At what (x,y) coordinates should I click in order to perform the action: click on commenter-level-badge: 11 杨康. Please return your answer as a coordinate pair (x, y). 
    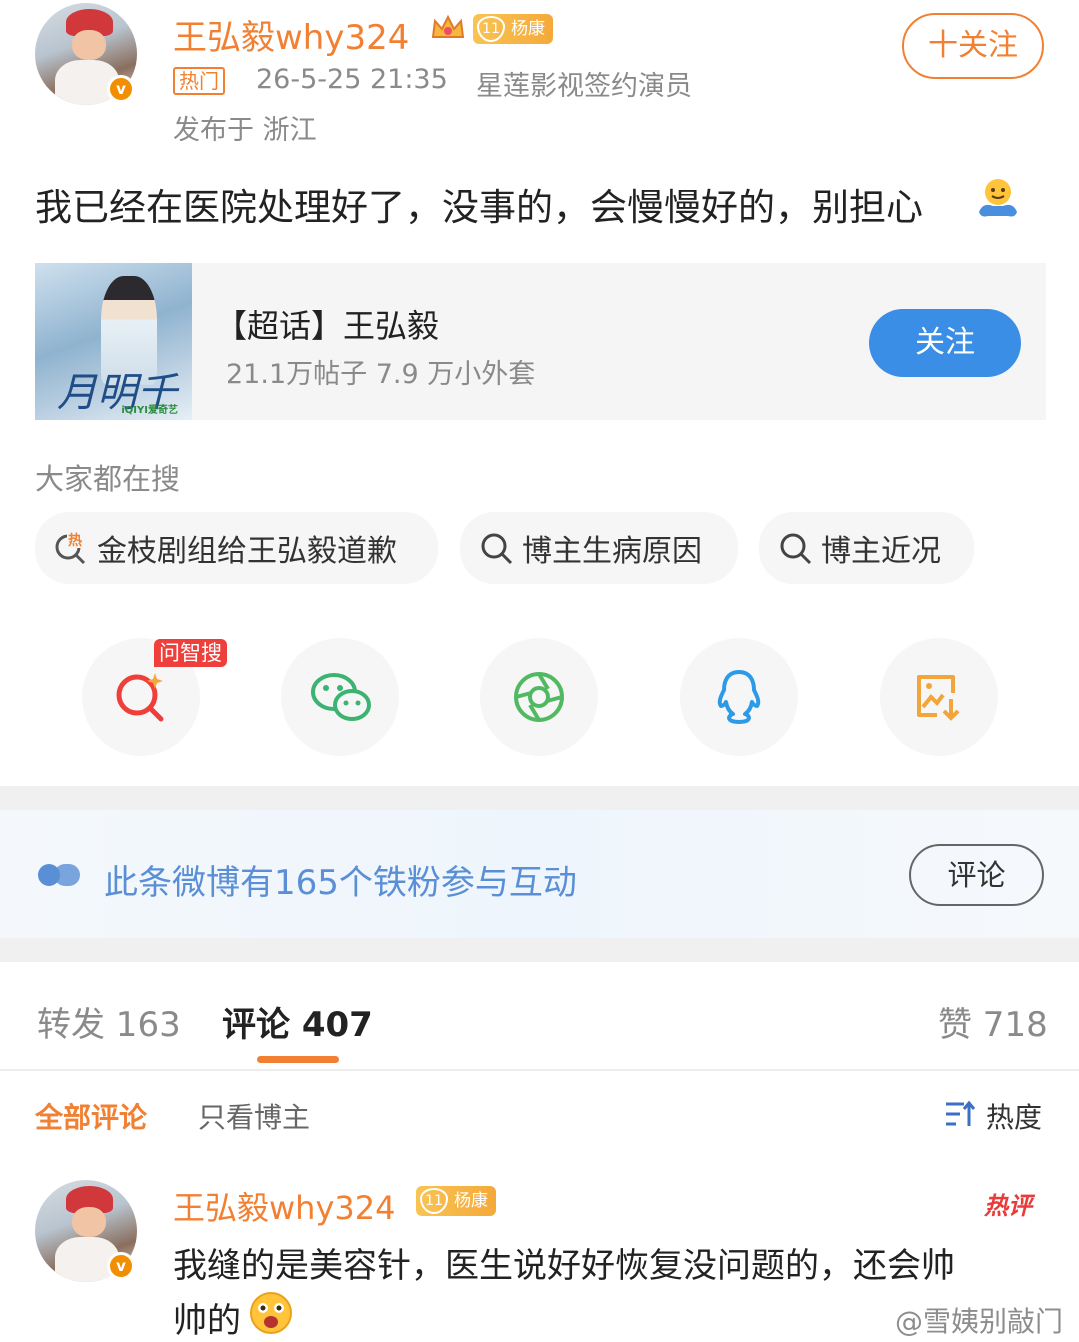
    Looking at the image, I should click on (456, 1201).